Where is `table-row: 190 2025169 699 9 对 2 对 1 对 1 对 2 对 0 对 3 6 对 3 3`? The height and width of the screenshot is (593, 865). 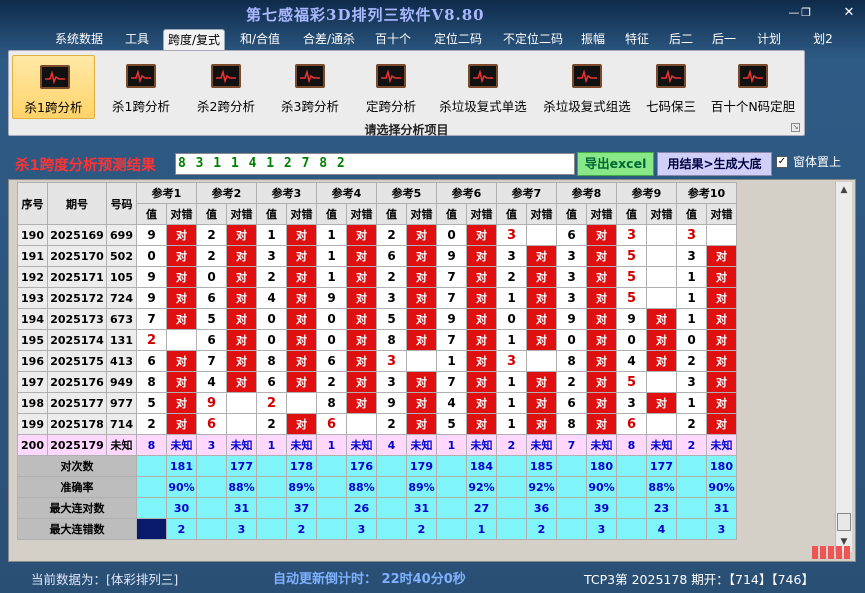 table-row: 190 2025169 699 9 对 2 对 1 对 1 对 2 对 0 对 3 6 对 3 3 is located at coordinates (377, 235).